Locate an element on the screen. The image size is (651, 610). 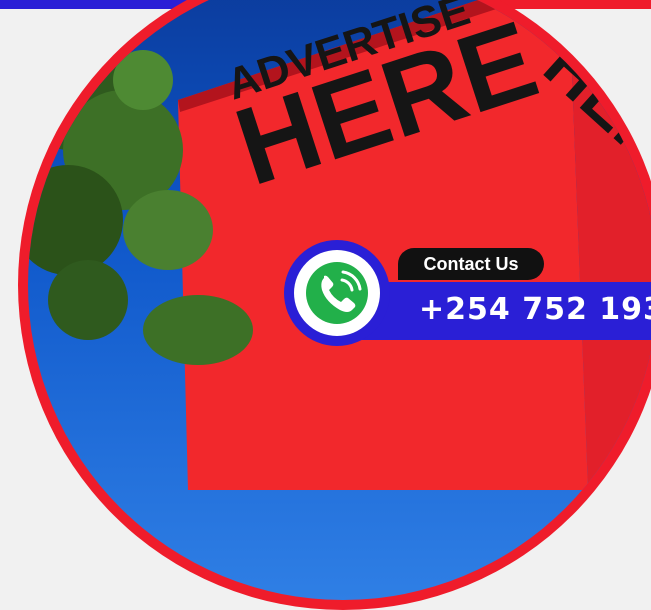
phone-badge is located at coordinates (337, 293).